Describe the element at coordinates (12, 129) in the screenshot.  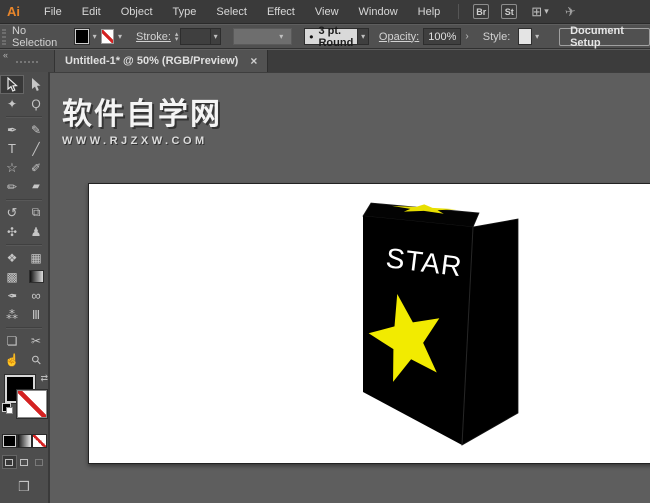
I see `pen-tool: ✒` at that location.